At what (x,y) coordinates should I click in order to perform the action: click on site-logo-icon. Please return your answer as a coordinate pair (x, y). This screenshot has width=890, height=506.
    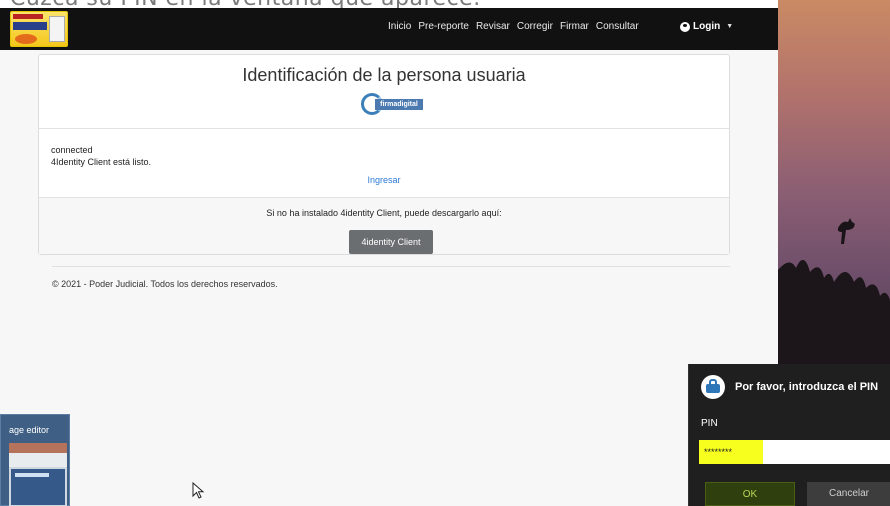
    Looking at the image, I should click on (39, 29).